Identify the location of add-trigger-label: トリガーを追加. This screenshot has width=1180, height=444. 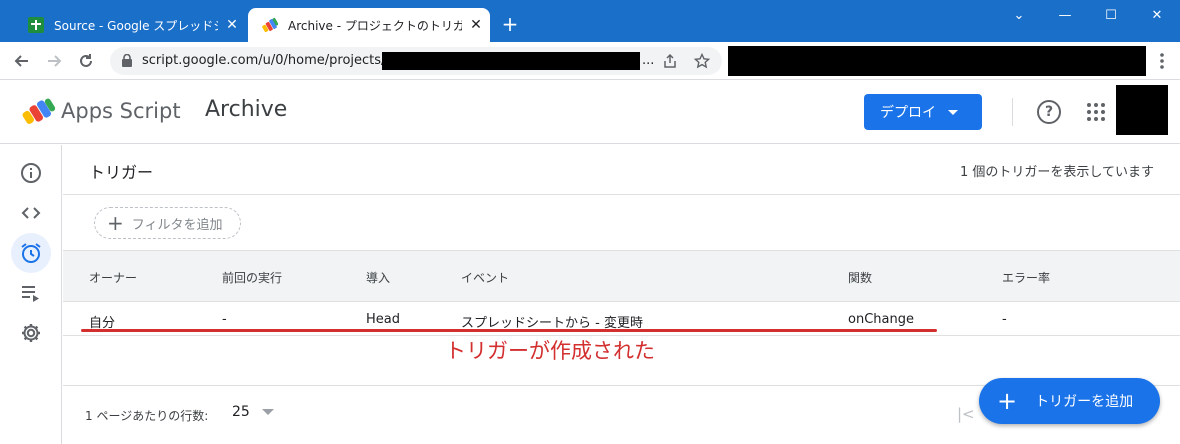
(1084, 402).